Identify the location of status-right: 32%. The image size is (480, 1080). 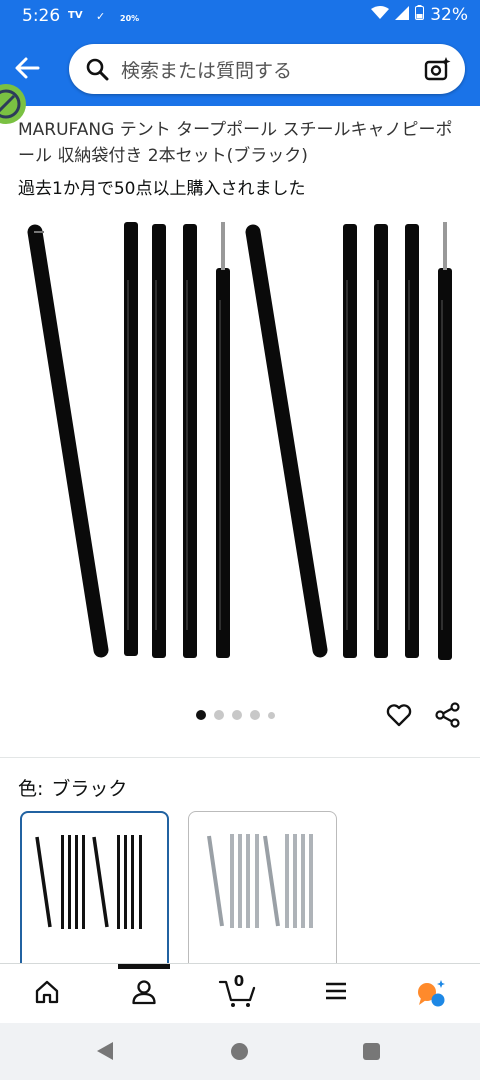
(419, 15).